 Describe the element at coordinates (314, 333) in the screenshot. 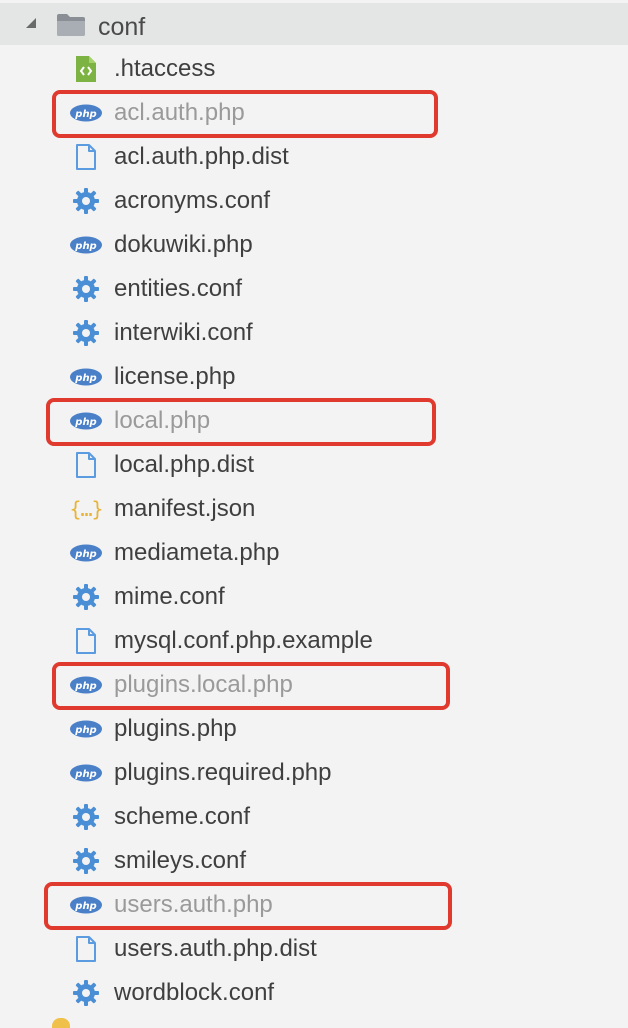

I see `file-row: interwiki.conf` at that location.